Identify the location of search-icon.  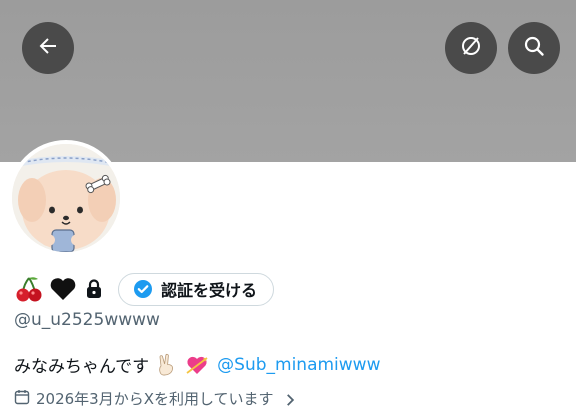
(534, 48).